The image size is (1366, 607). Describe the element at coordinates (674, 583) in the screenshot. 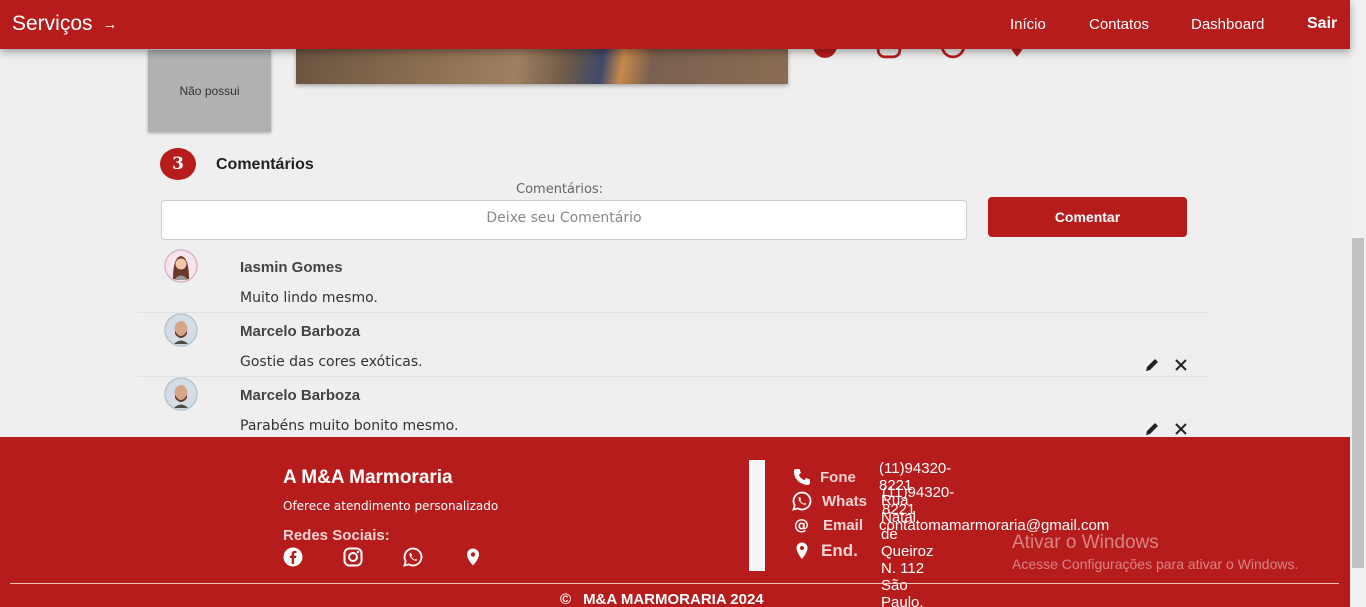

I see `footer-separator` at that location.